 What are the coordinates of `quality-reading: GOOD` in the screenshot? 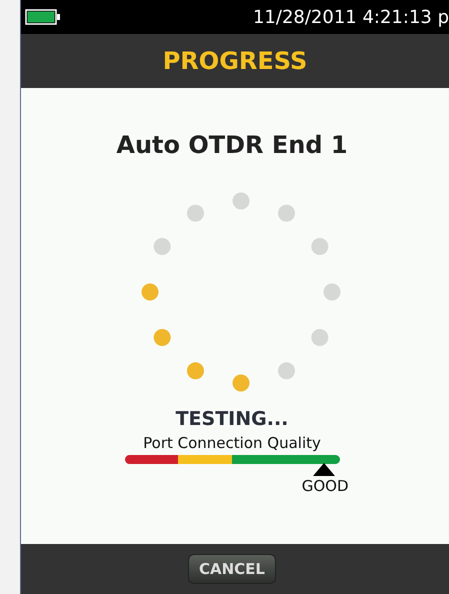 It's located at (325, 486).